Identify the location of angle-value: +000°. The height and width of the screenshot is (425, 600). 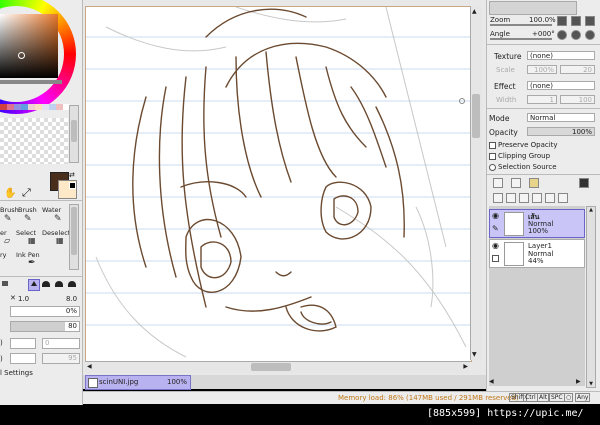
(543, 34).